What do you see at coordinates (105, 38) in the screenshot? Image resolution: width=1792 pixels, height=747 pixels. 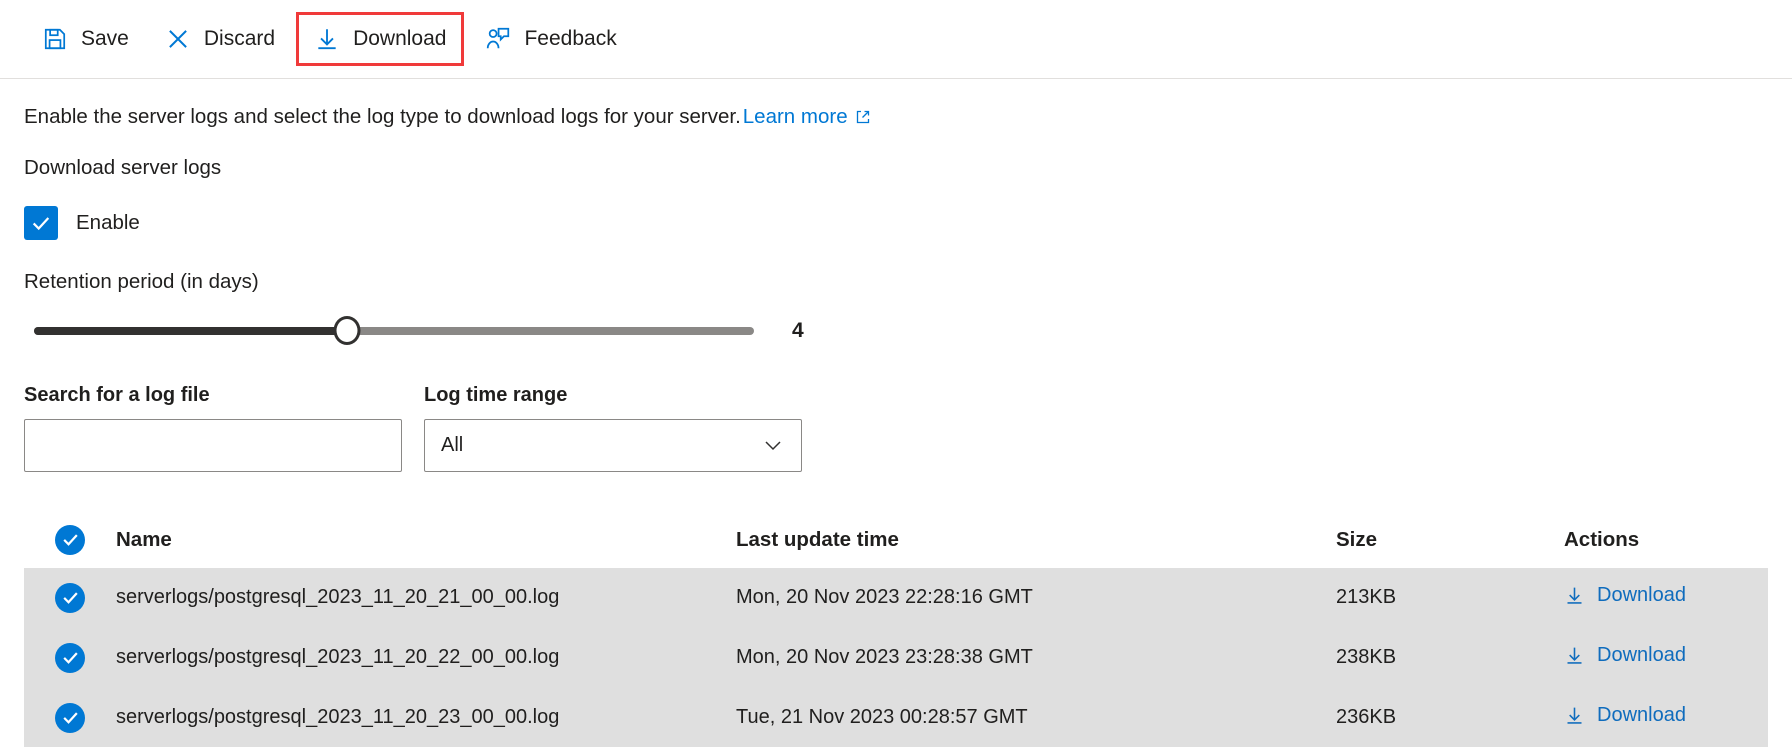 I see `save-label: Save` at bounding box center [105, 38].